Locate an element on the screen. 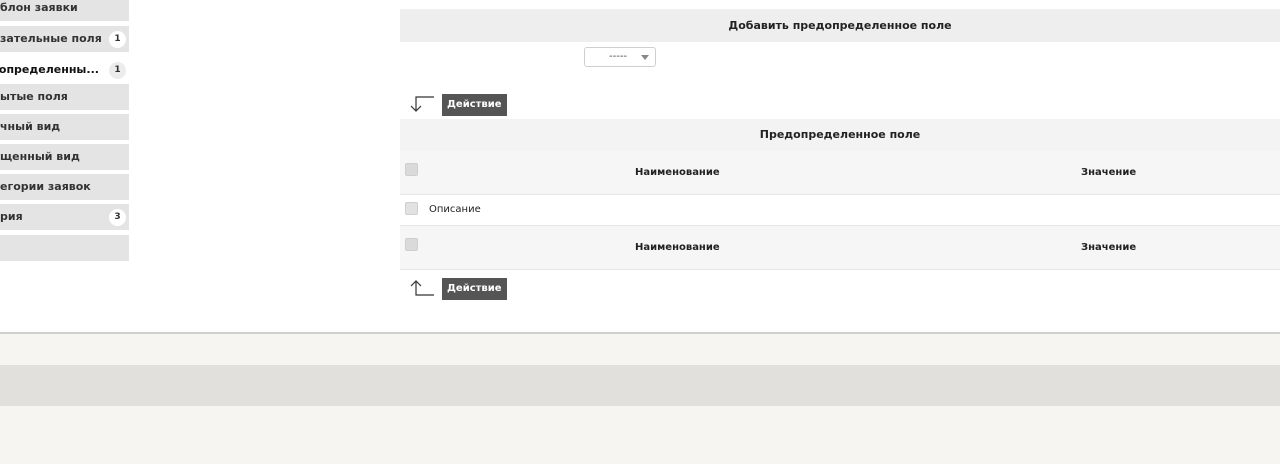 Image resolution: width=1280 pixels, height=464 pixels. sidebar-item-simplified-view: щенный вид is located at coordinates (64, 157).